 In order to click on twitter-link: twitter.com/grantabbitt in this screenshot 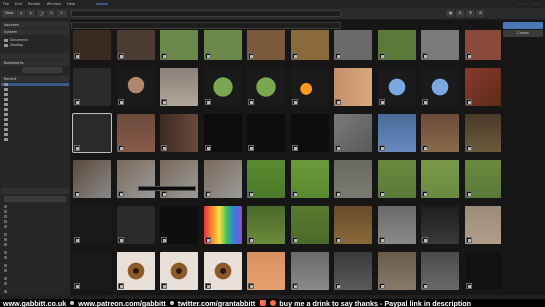, I will do `click(216, 303)`.